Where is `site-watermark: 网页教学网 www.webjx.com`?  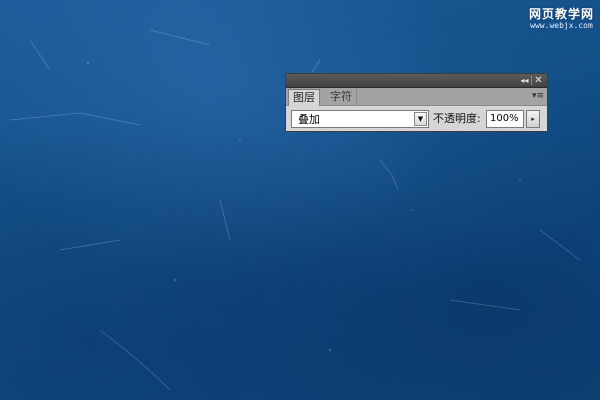 site-watermark: 网页教学网 www.webjx.com is located at coordinates (561, 19).